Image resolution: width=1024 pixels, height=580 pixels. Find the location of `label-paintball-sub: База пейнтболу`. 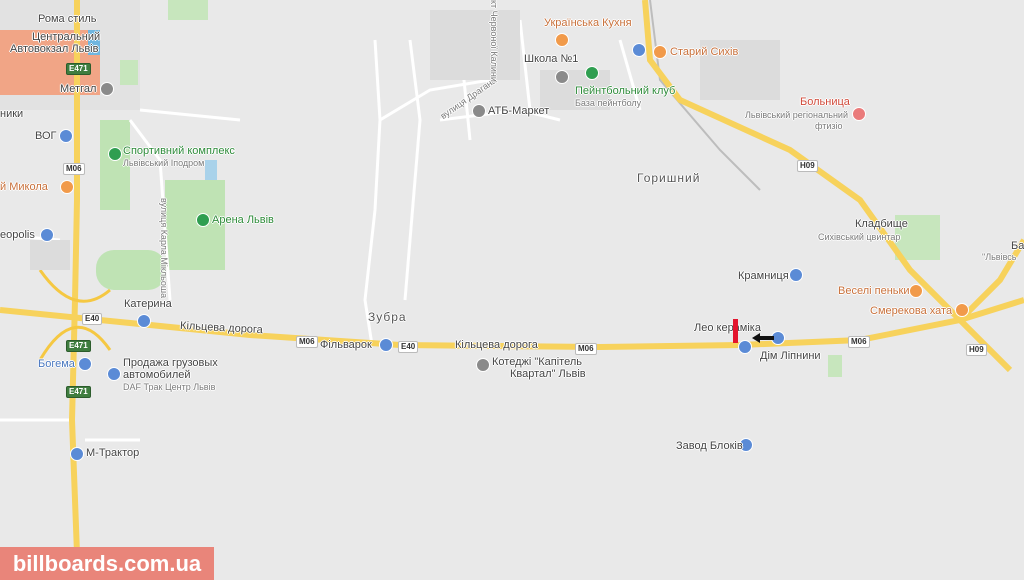

label-paintball-sub: База пейнтболу is located at coordinates (608, 103).